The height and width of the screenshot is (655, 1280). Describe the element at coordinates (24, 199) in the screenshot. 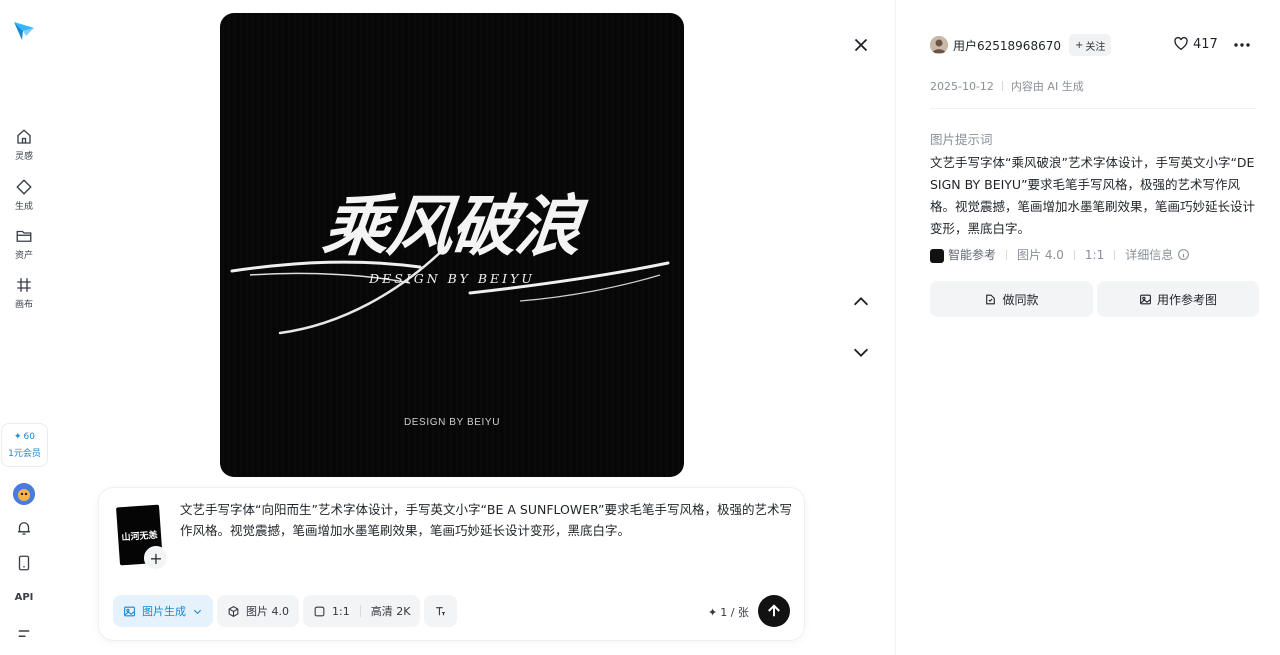

I see `nav-item-generate: 生成` at that location.